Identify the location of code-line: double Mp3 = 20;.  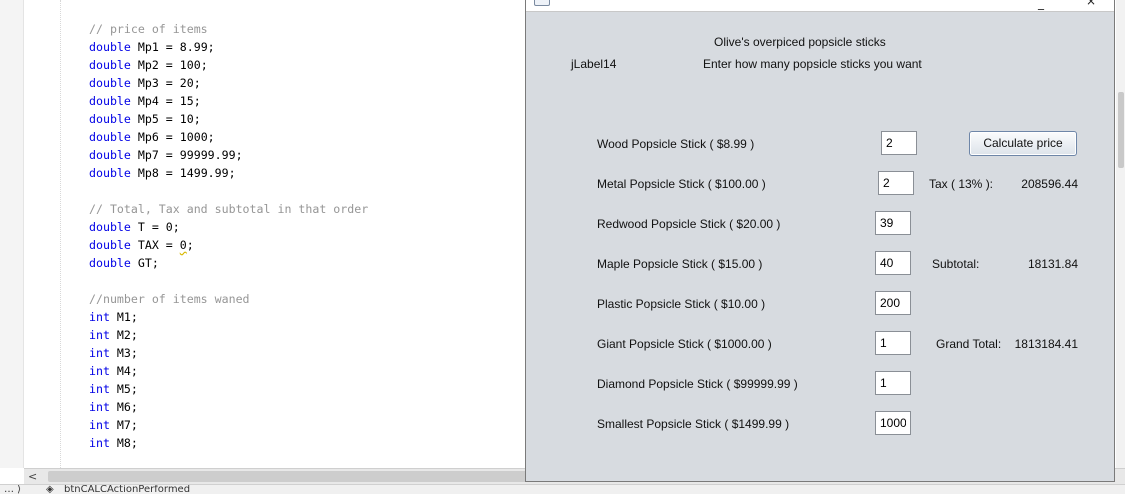
(228, 83).